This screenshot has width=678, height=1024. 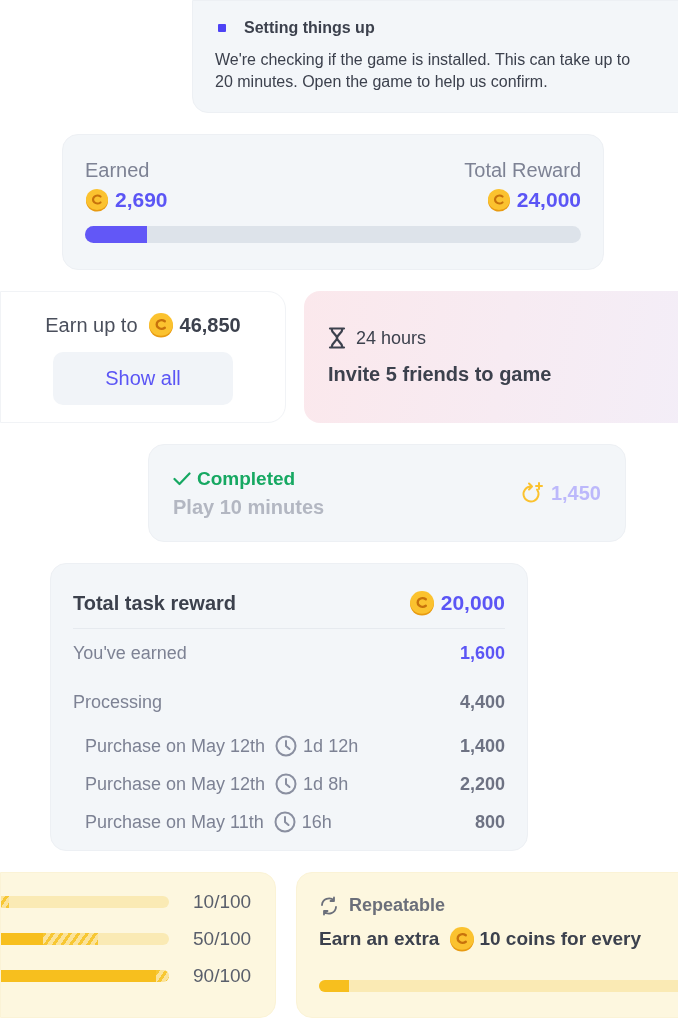 I want to click on status-icon, so click(x=222, y=28).